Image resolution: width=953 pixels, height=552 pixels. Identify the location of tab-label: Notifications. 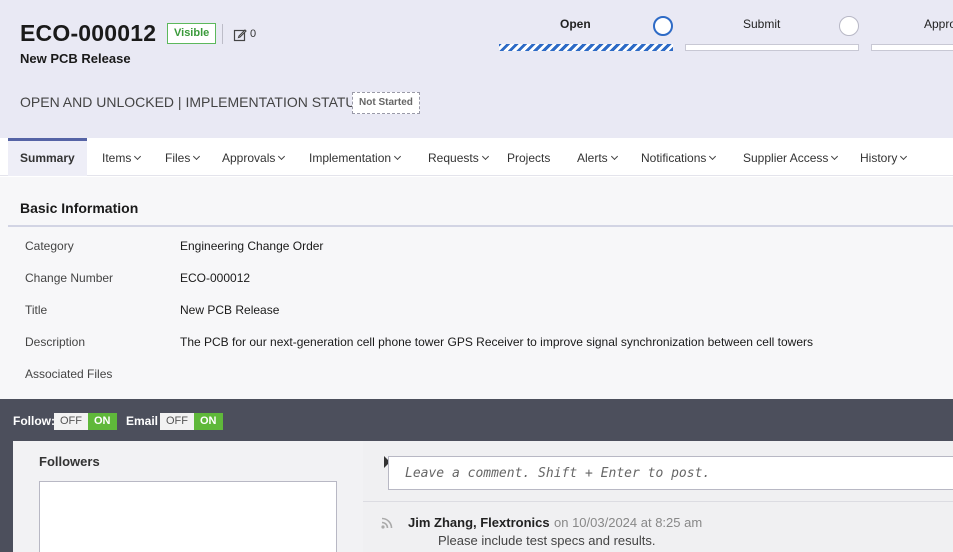
(674, 158).